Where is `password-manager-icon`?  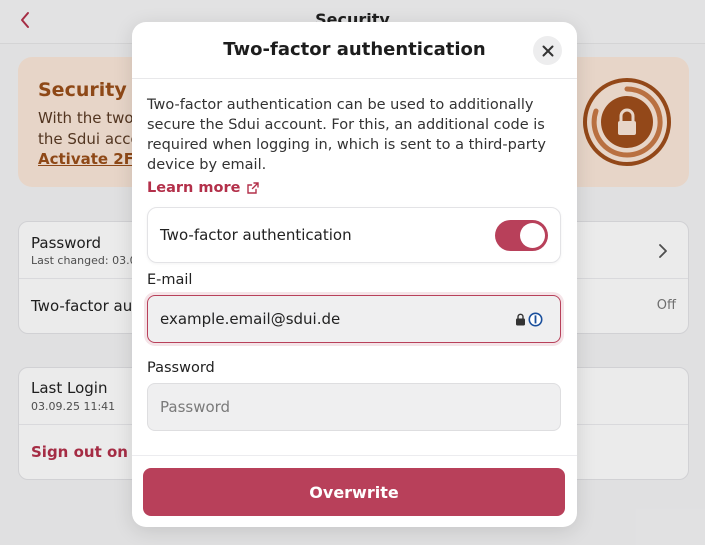 password-manager-icon is located at coordinates (529, 319).